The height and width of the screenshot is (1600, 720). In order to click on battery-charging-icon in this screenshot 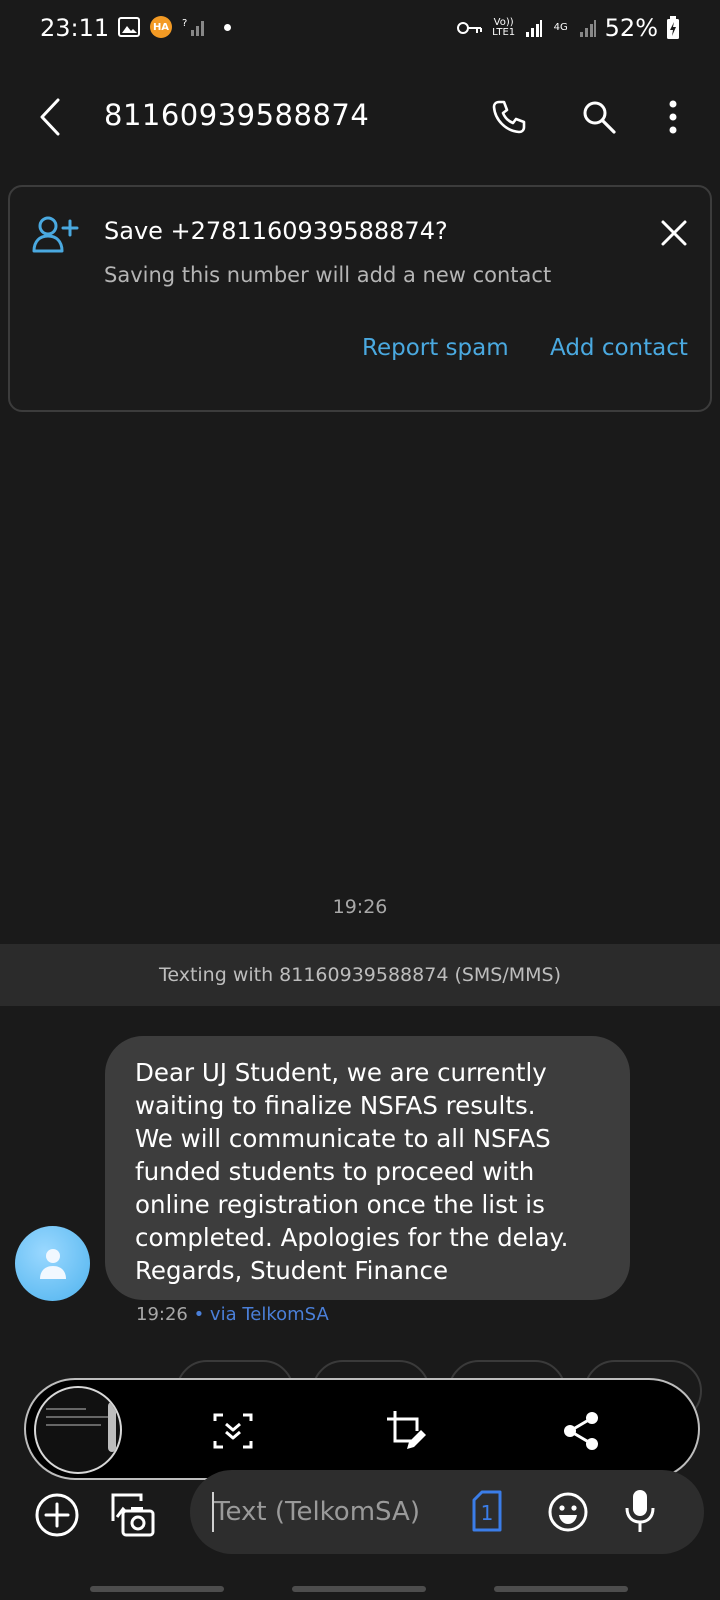, I will do `click(673, 27)`.